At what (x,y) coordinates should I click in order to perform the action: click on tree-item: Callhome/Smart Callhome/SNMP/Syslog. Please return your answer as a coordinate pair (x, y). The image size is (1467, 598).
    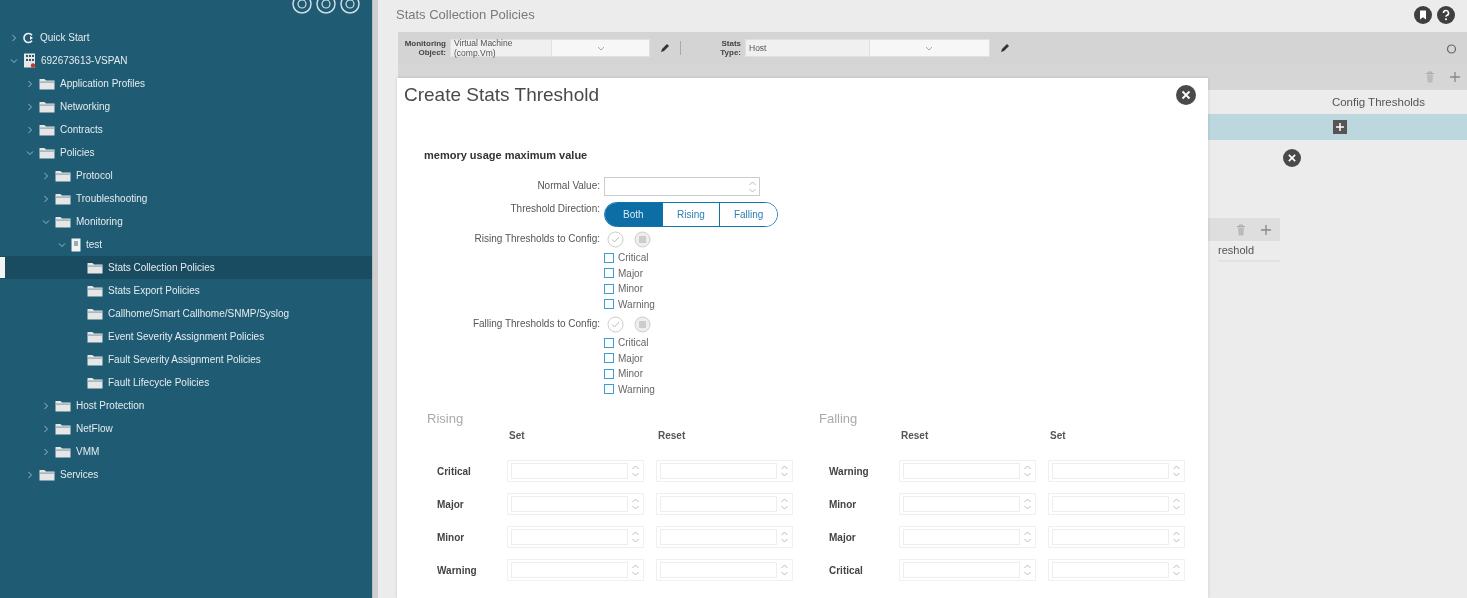
    Looking at the image, I should click on (186, 313).